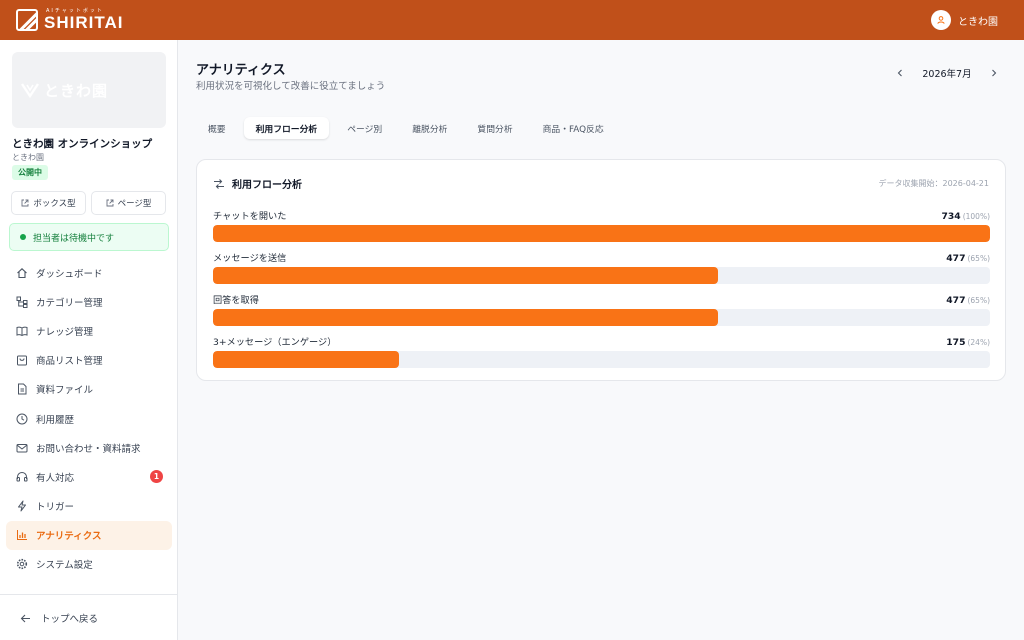 This screenshot has width=1024, height=640. Describe the element at coordinates (55, 420) in the screenshot. I see `sidebar-item-label: 利用履歴` at that location.